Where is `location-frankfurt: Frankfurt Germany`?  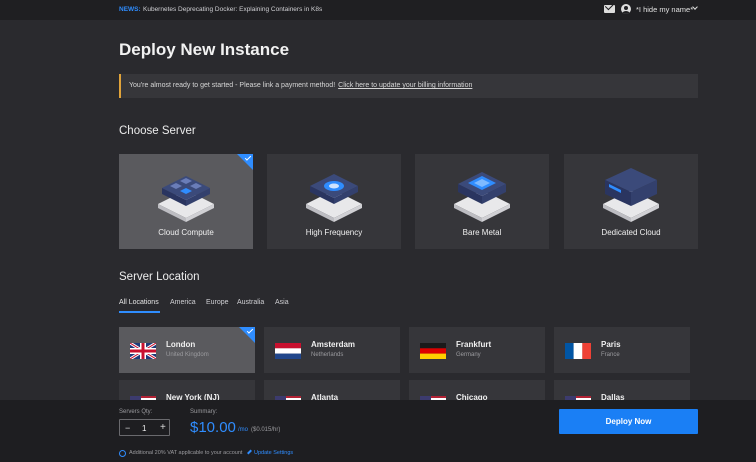 location-frankfurt: Frankfurt Germany is located at coordinates (477, 350).